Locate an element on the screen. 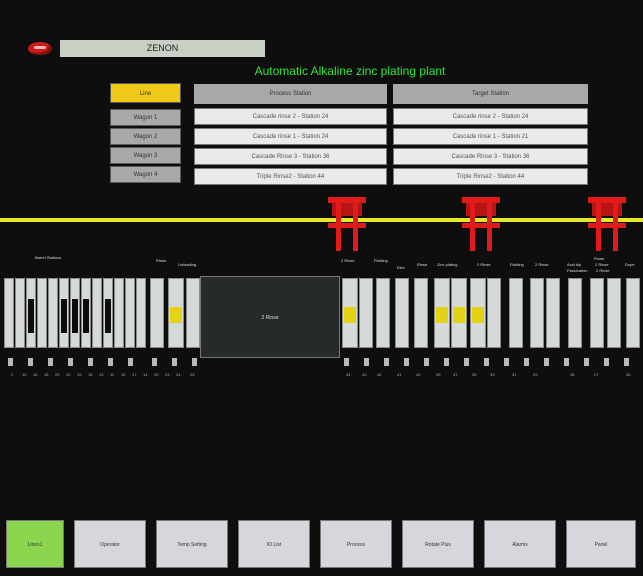  station-group-label: Unloading is located at coordinates (187, 264).